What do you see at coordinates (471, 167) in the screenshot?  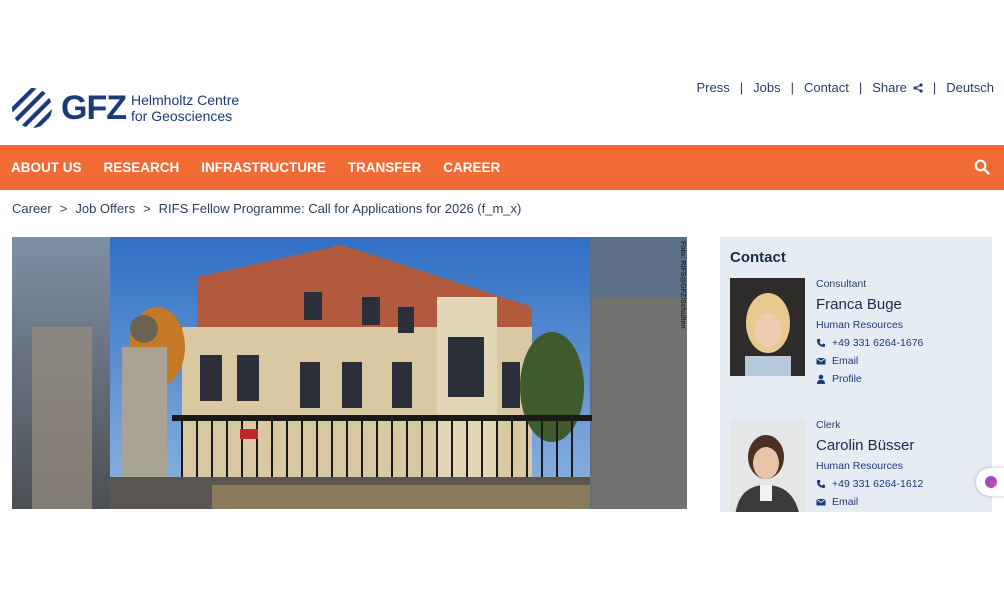 I see `nav-career: CAREER` at bounding box center [471, 167].